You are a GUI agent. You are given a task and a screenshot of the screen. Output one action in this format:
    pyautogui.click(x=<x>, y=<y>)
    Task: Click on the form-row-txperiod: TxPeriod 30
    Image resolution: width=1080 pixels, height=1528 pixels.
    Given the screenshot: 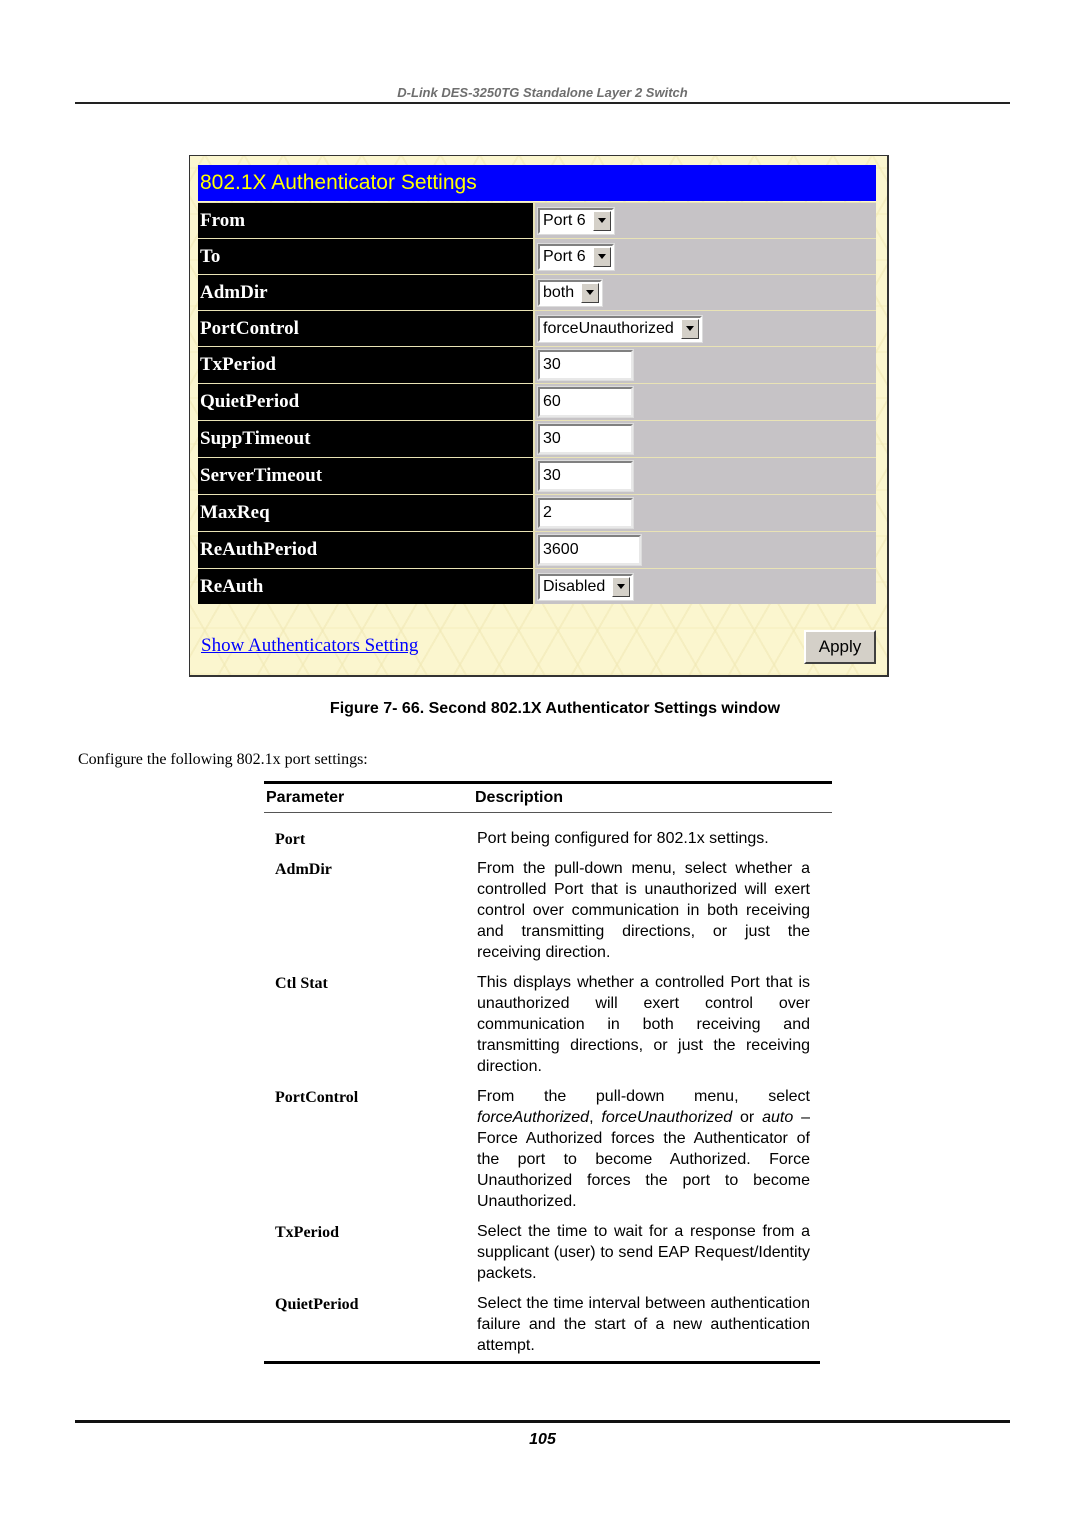 What is the action you would take?
    pyautogui.click(x=537, y=364)
    